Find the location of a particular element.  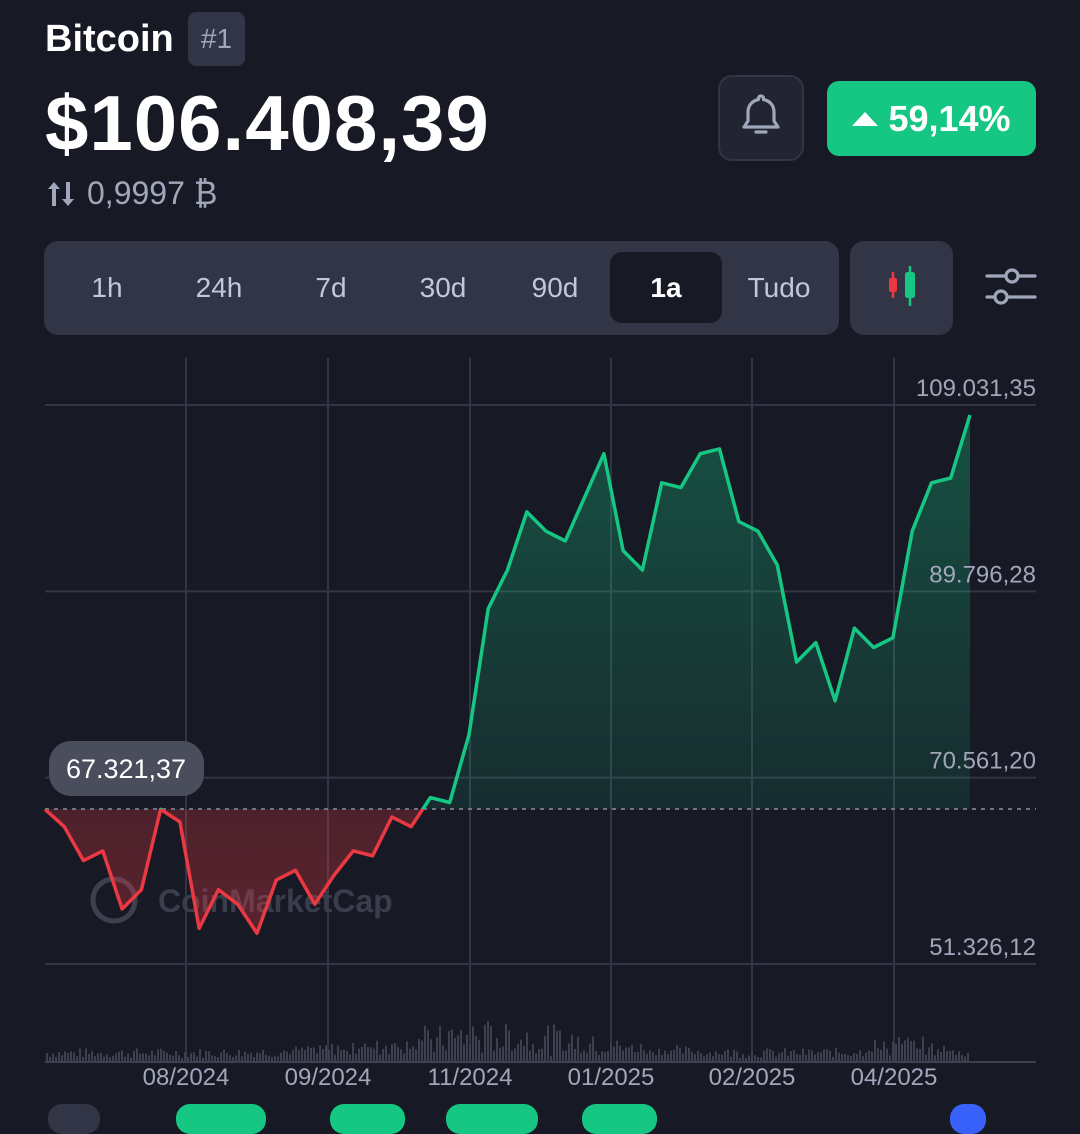

x-tick-label: 01/2025 is located at coordinates (611, 1077).